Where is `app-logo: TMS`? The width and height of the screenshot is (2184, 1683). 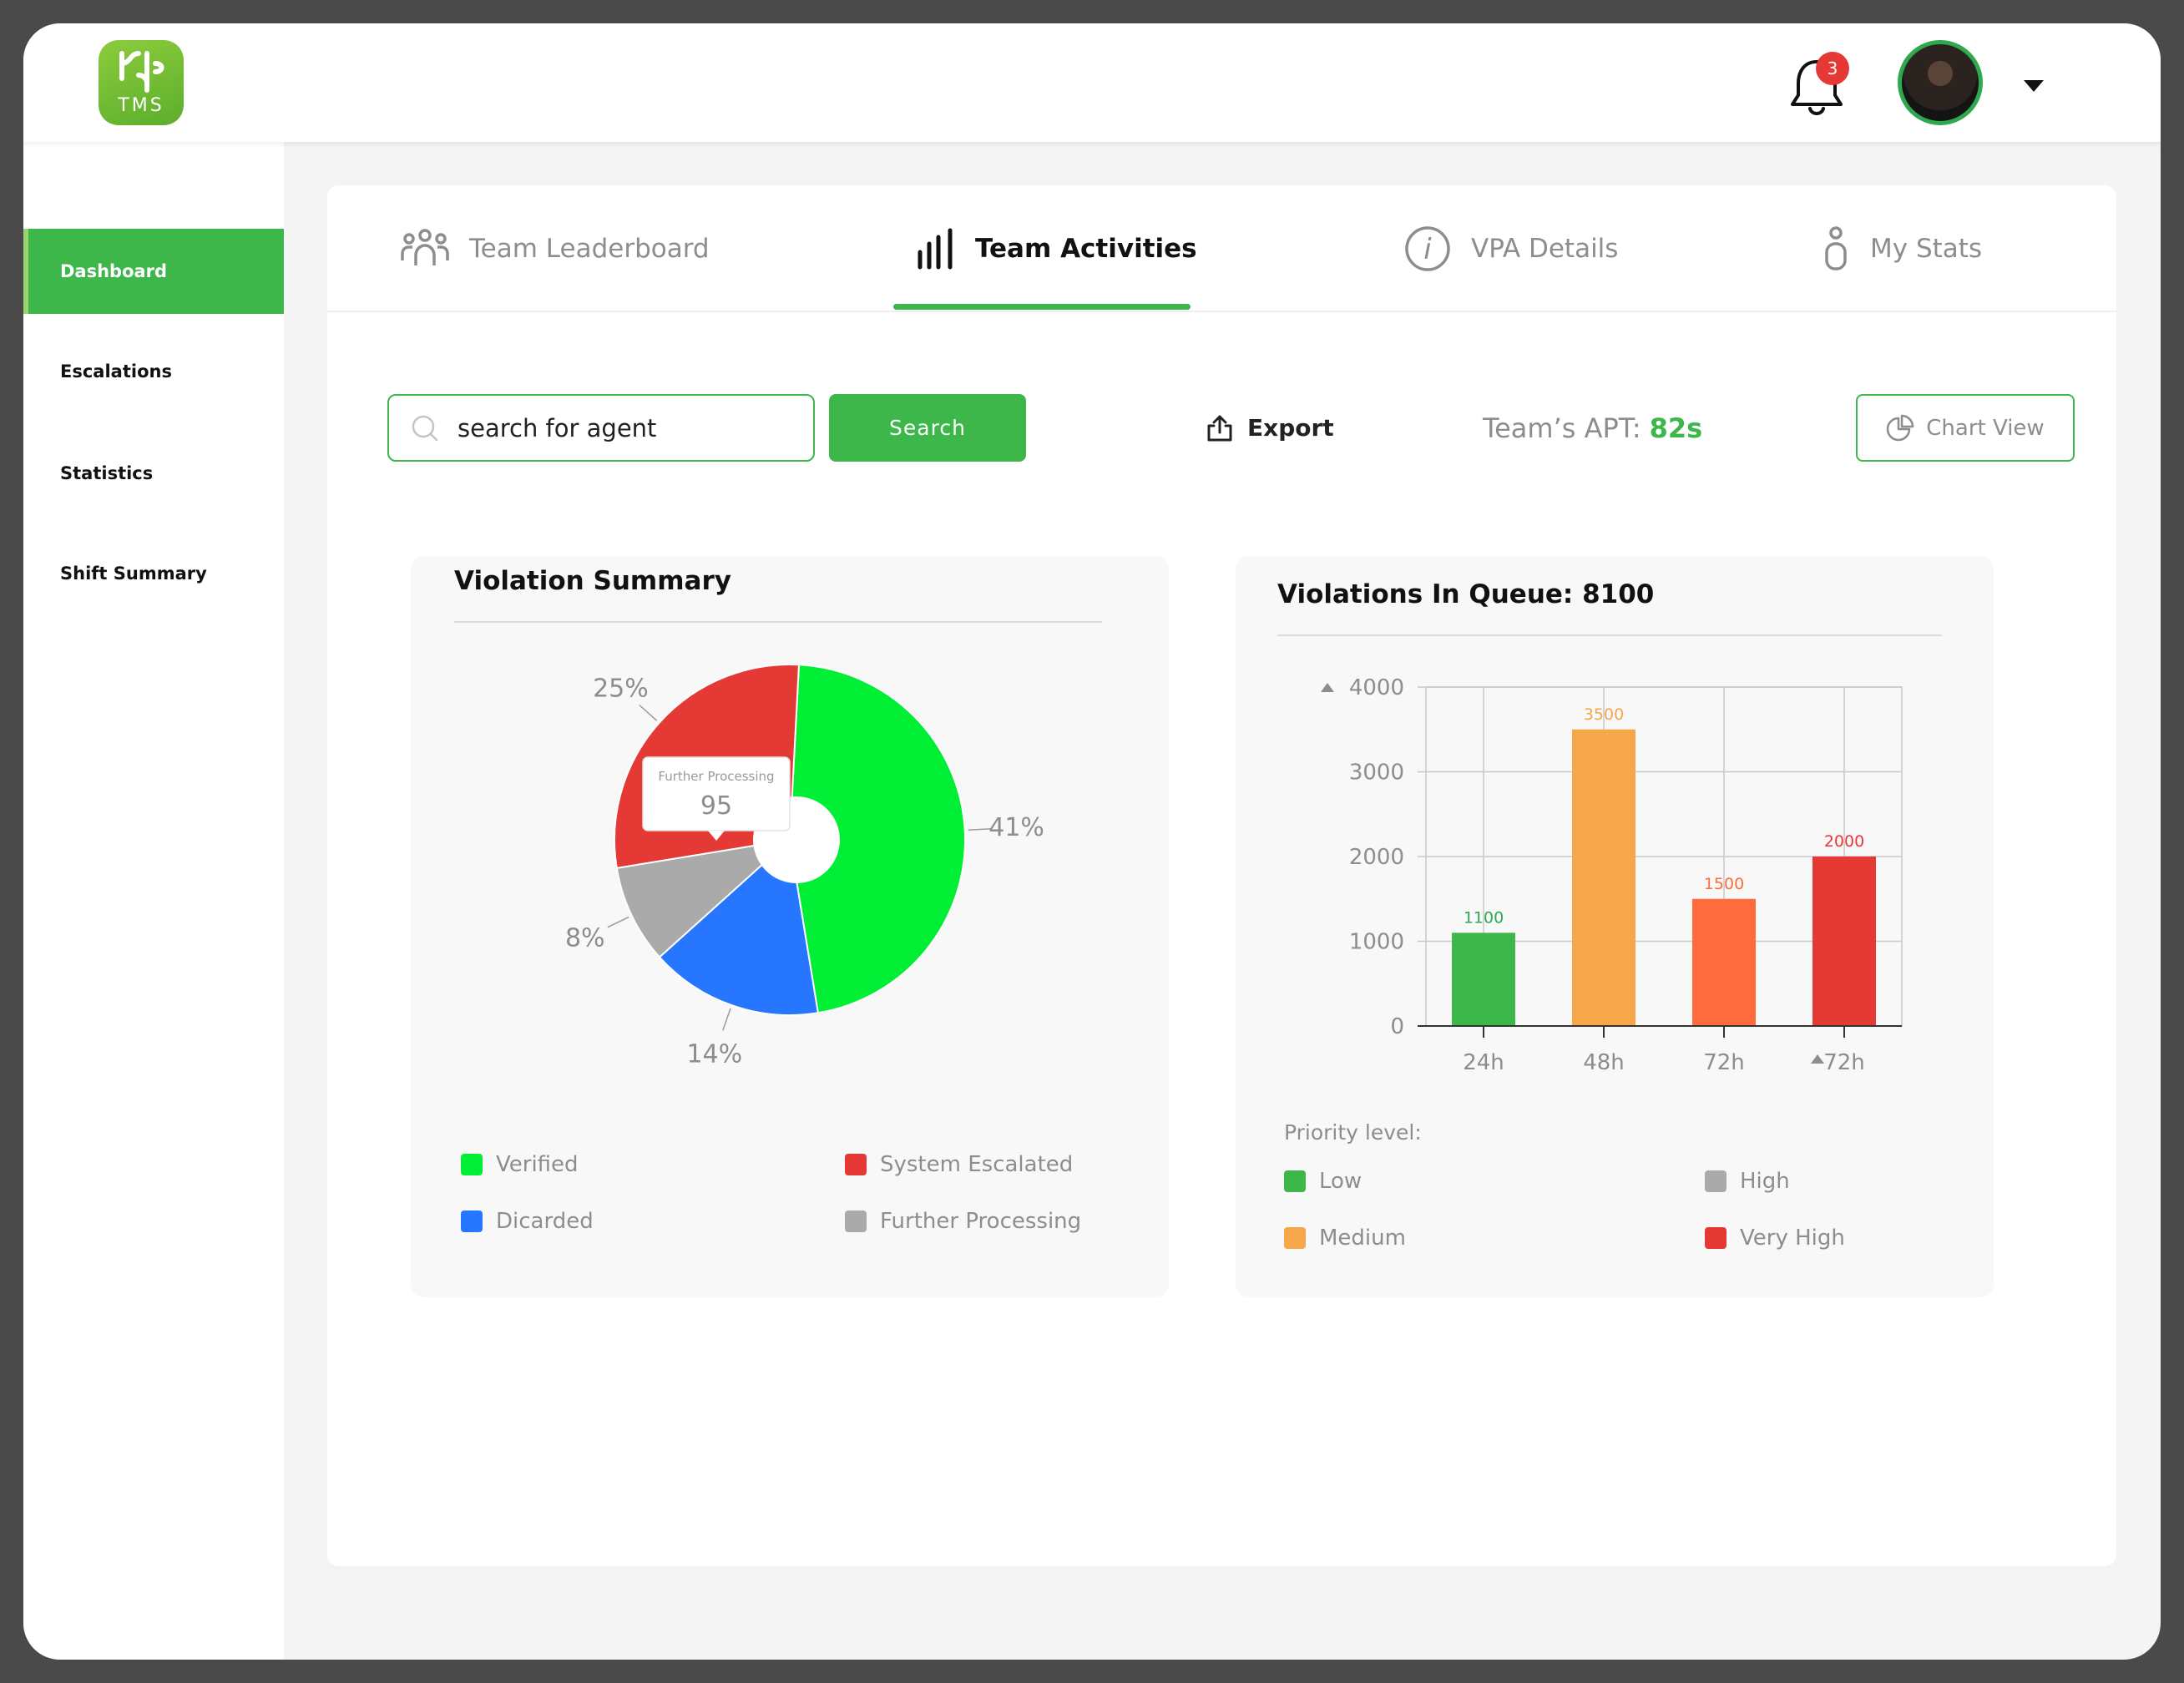 app-logo: TMS is located at coordinates (141, 82).